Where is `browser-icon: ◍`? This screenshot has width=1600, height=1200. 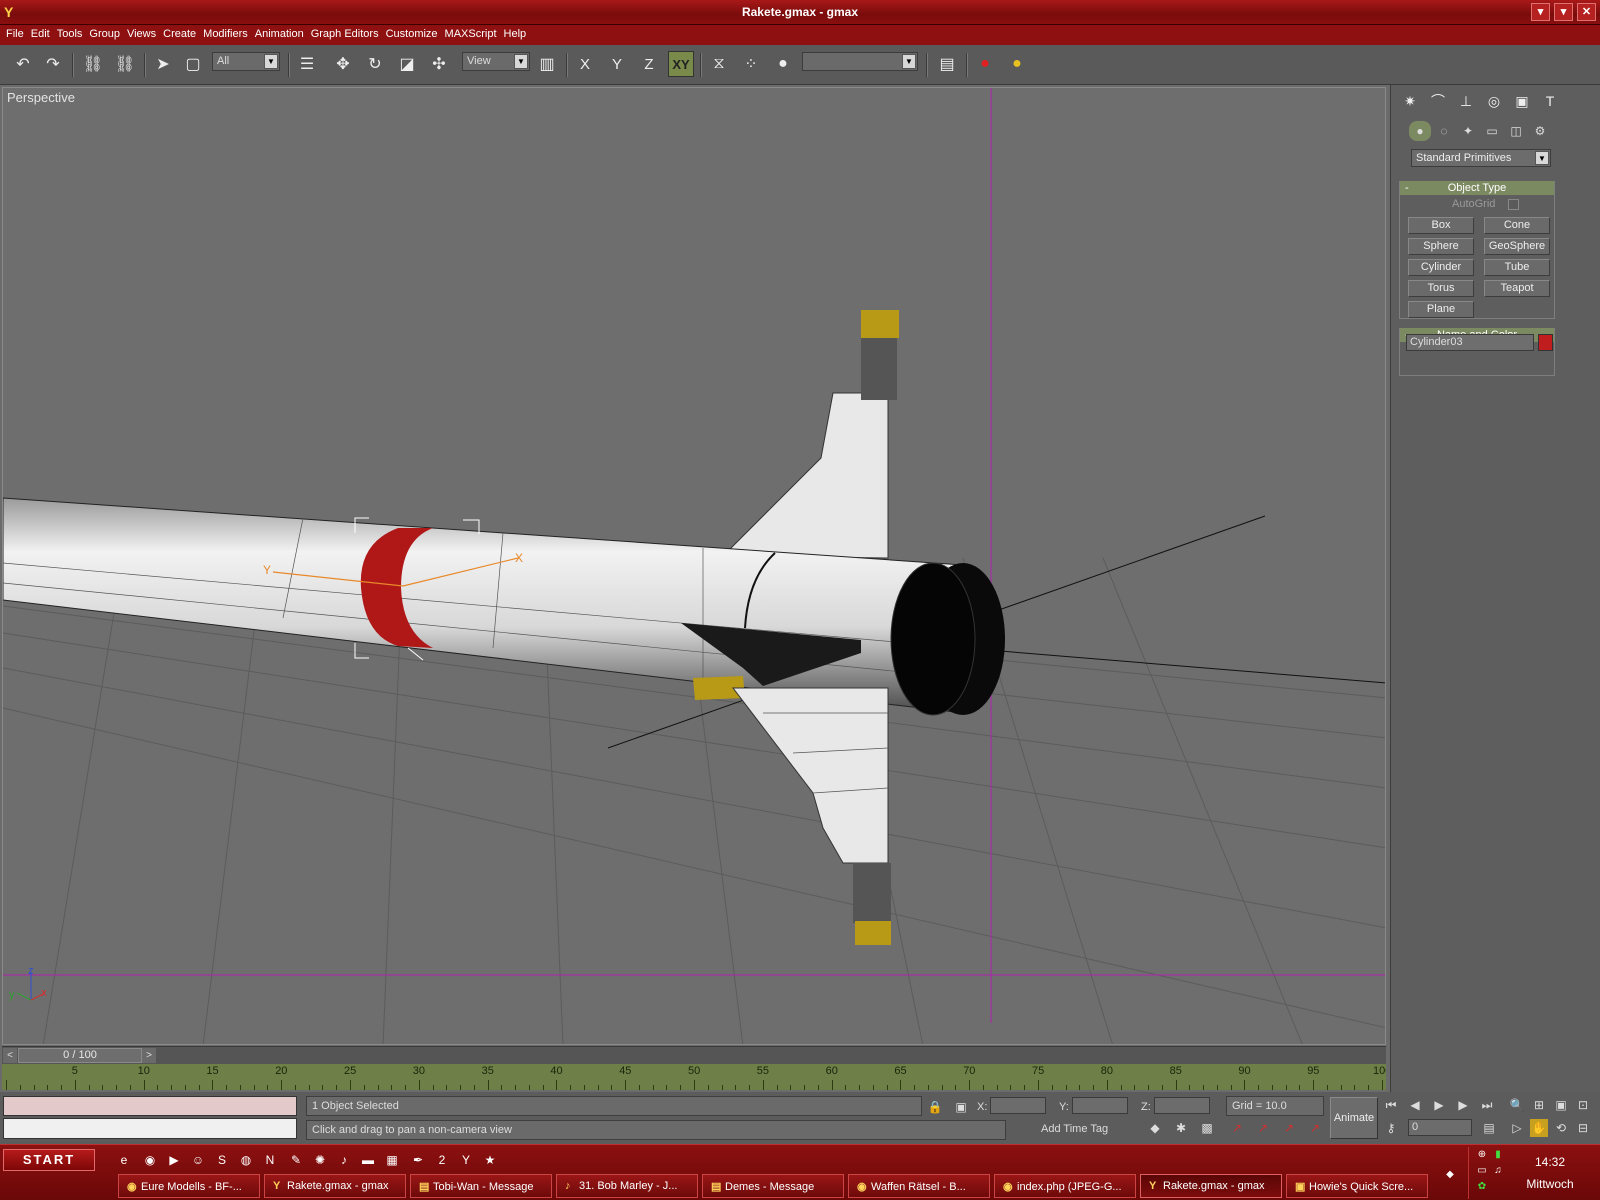 browser-icon: ◍ is located at coordinates (246, 1160).